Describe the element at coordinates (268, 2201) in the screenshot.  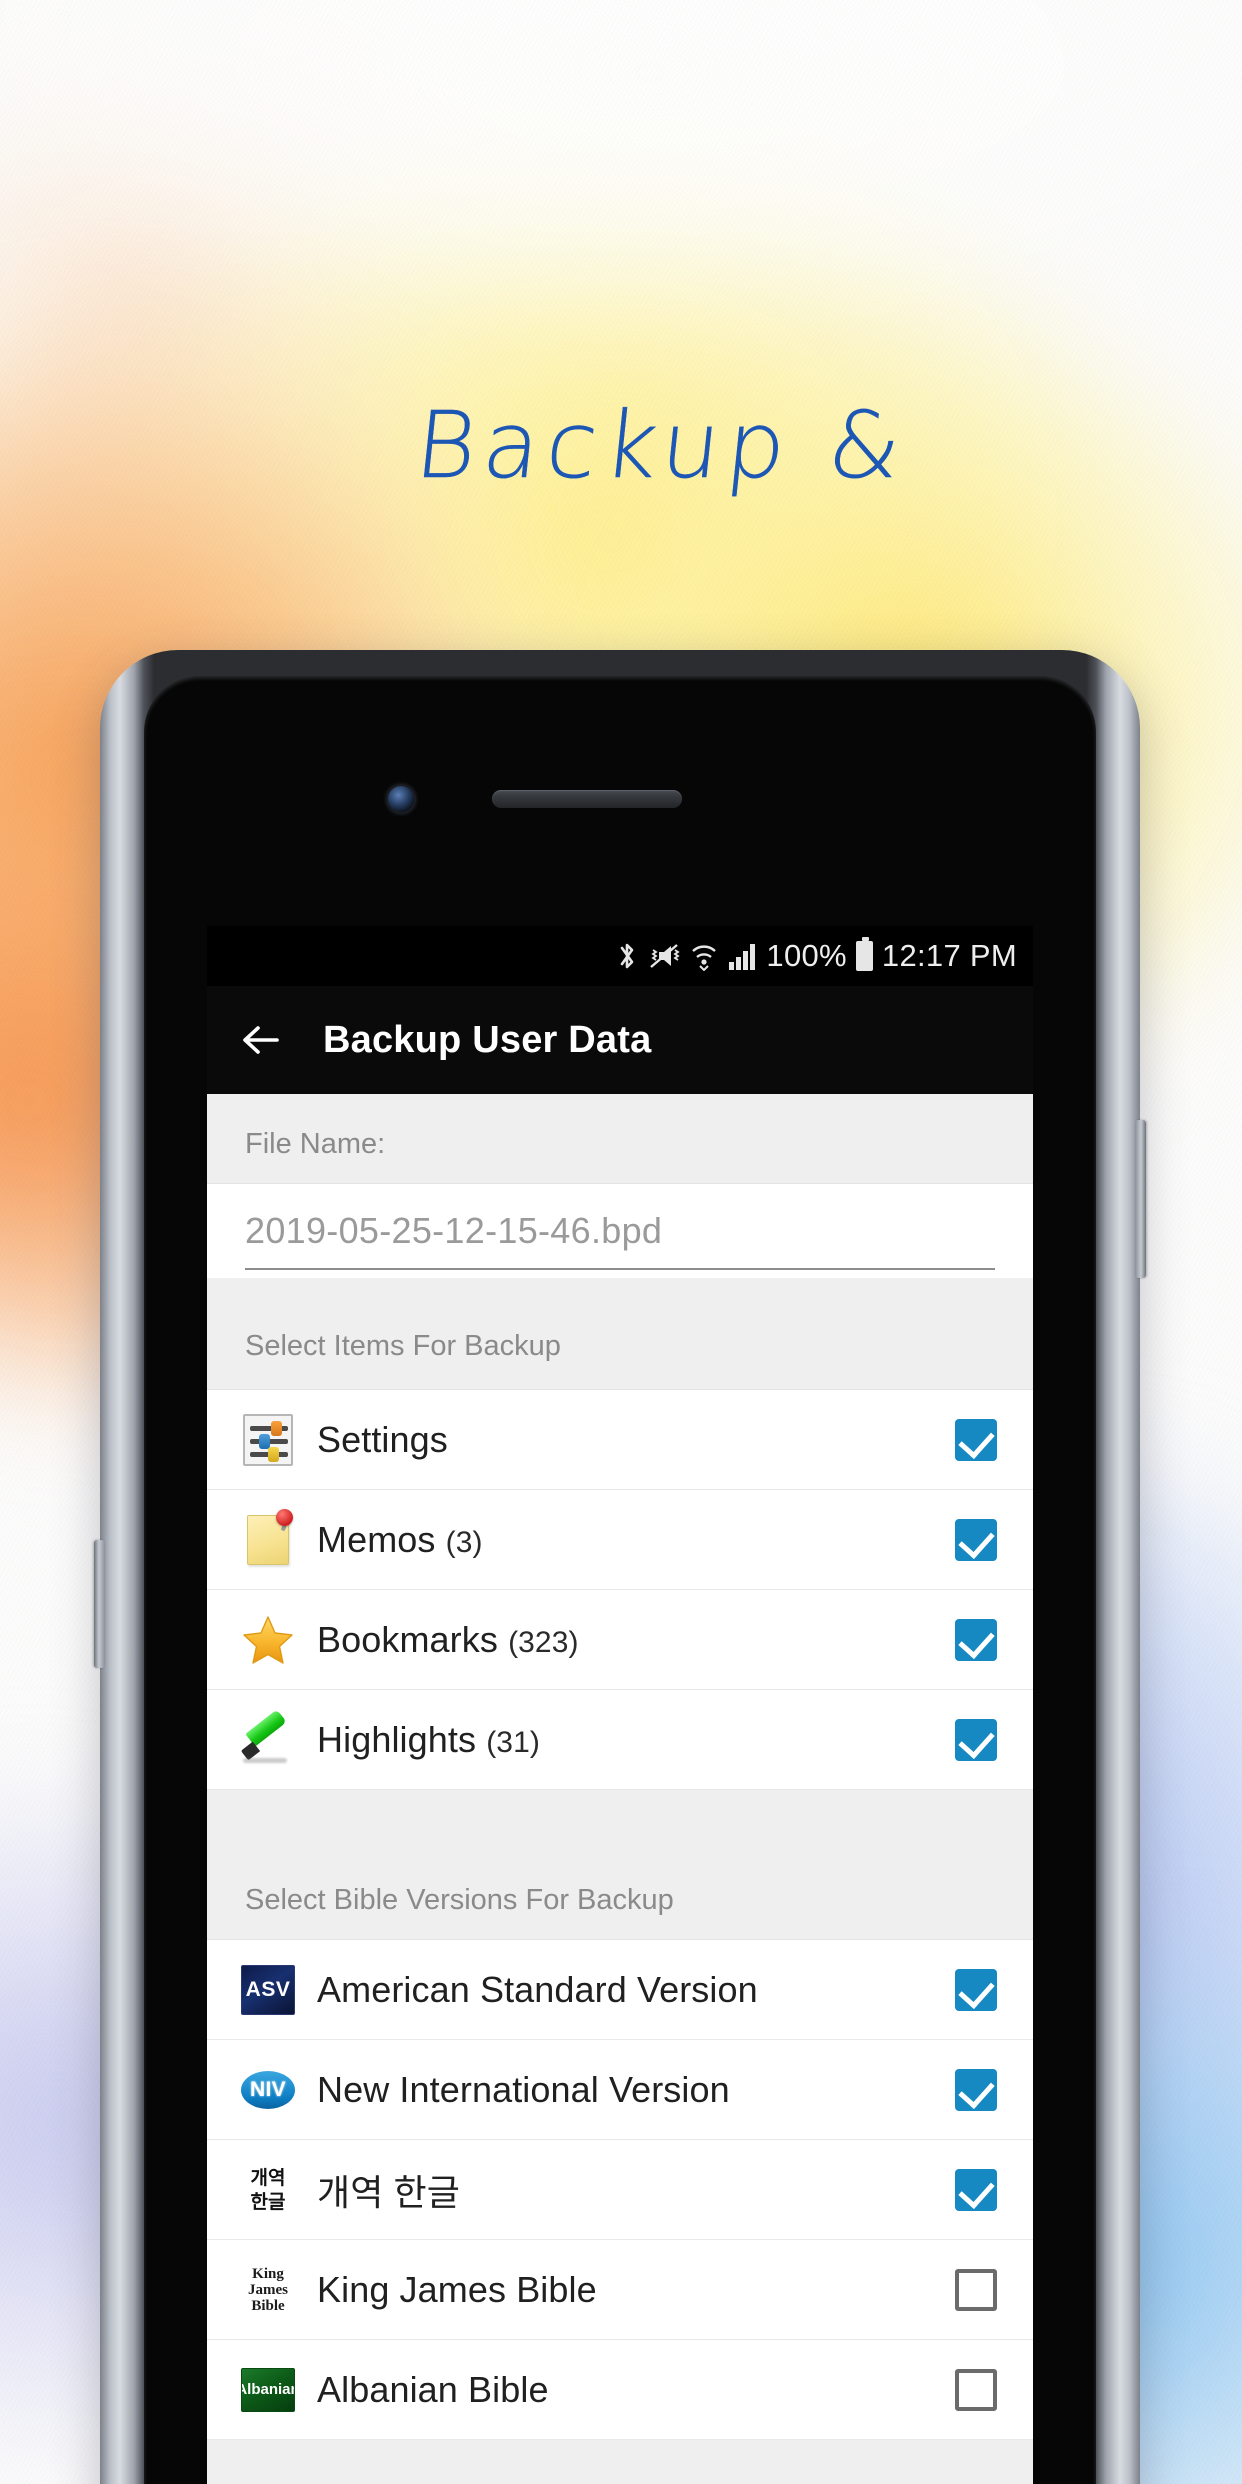
I see `korean-badge-line-2: 한글` at that location.